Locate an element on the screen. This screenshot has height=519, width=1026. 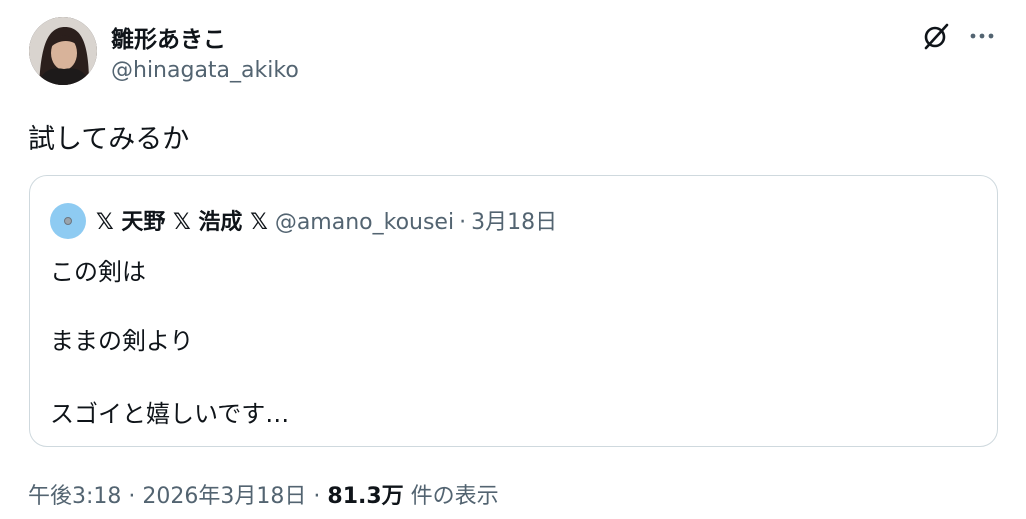
grok-button is located at coordinates (936, 36).